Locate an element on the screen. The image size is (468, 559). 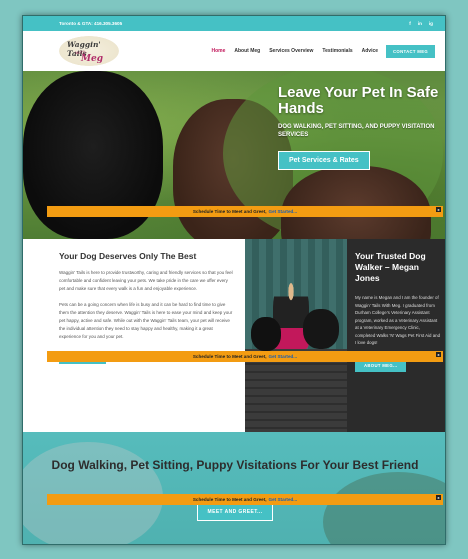
facebook-icon: f is located at coordinates (410, 23).